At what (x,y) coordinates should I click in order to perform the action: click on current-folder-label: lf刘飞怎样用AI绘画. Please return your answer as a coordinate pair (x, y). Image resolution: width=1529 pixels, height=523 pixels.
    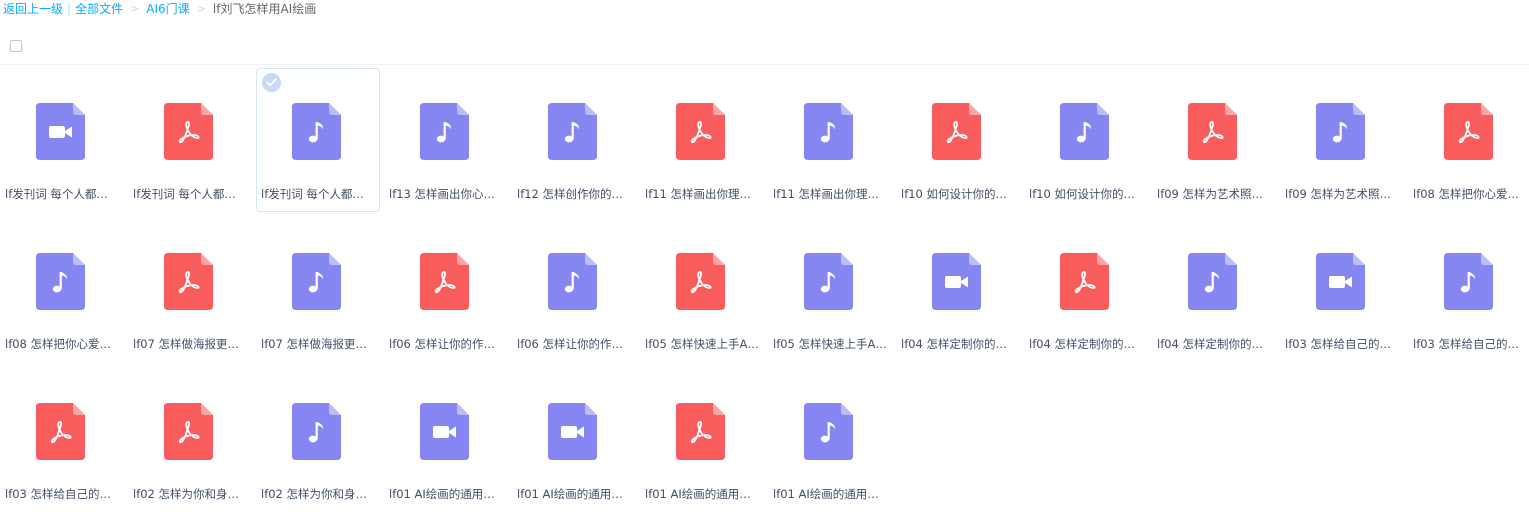
    Looking at the image, I should click on (264, 9).